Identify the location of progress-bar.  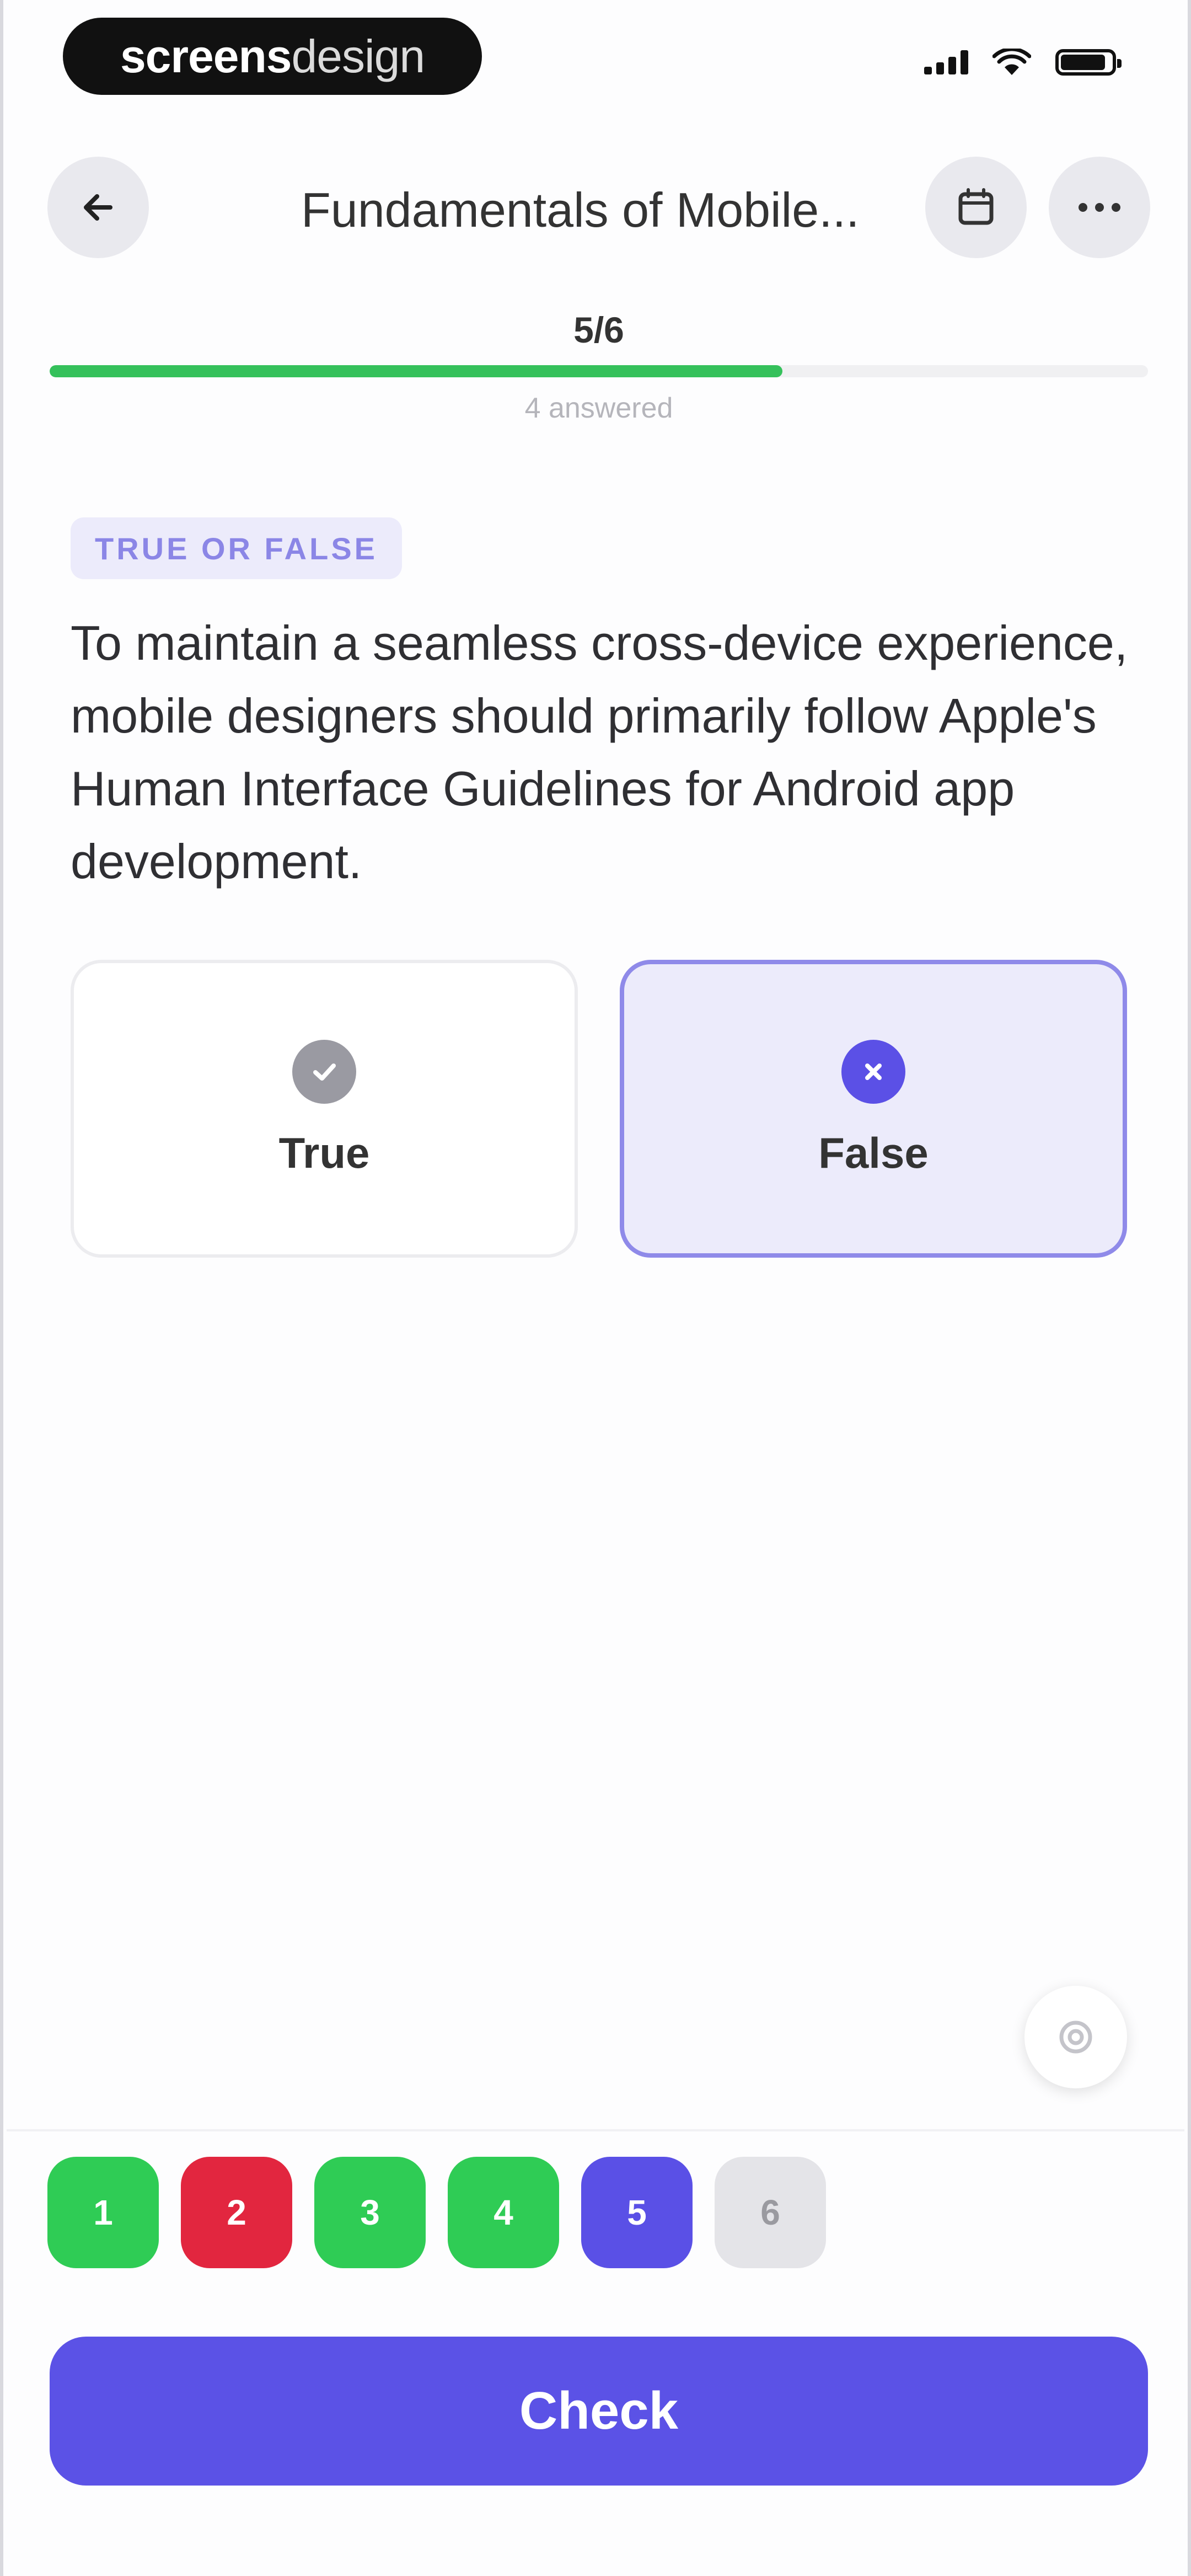
(599, 371).